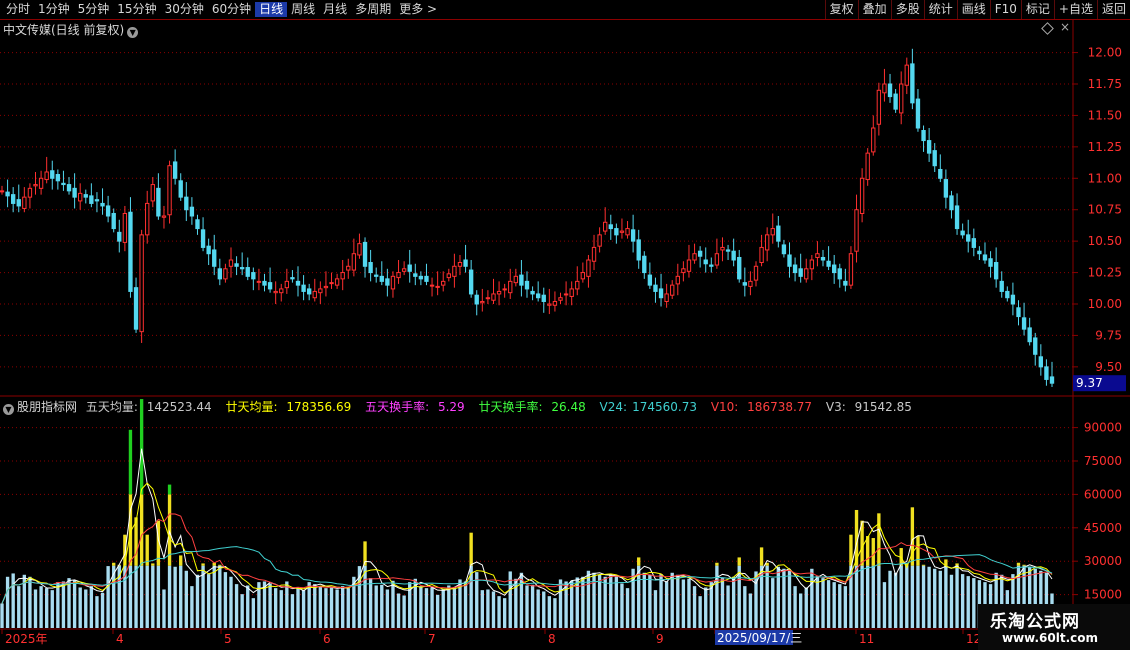 The image size is (1130, 650). What do you see at coordinates (874, 9) in the screenshot?
I see `overlay-button: 叠加` at bounding box center [874, 9].